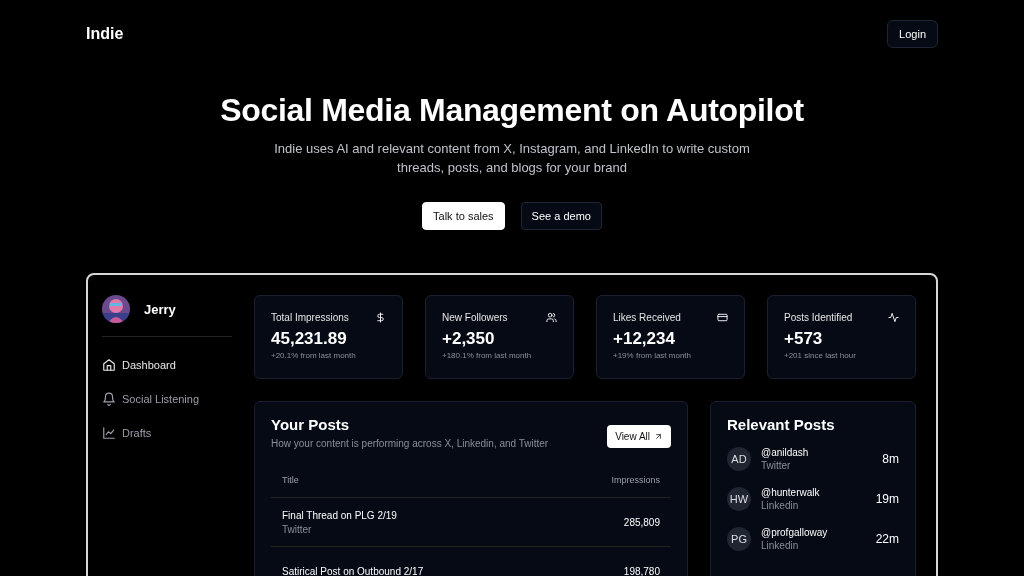 The image size is (1024, 576). What do you see at coordinates (739, 459) in the screenshot?
I see `avatar: AD` at bounding box center [739, 459].